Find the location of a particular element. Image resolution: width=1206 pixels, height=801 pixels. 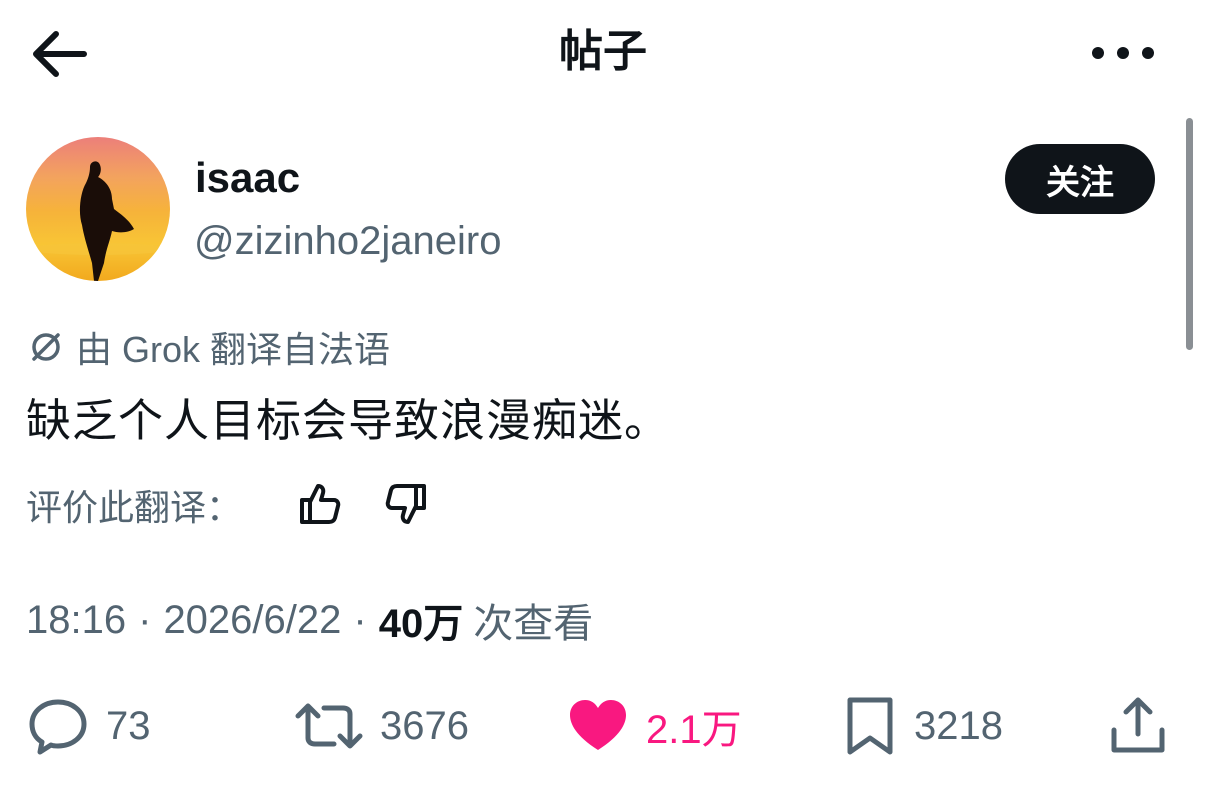

share-button is located at coordinates (1146, 726).